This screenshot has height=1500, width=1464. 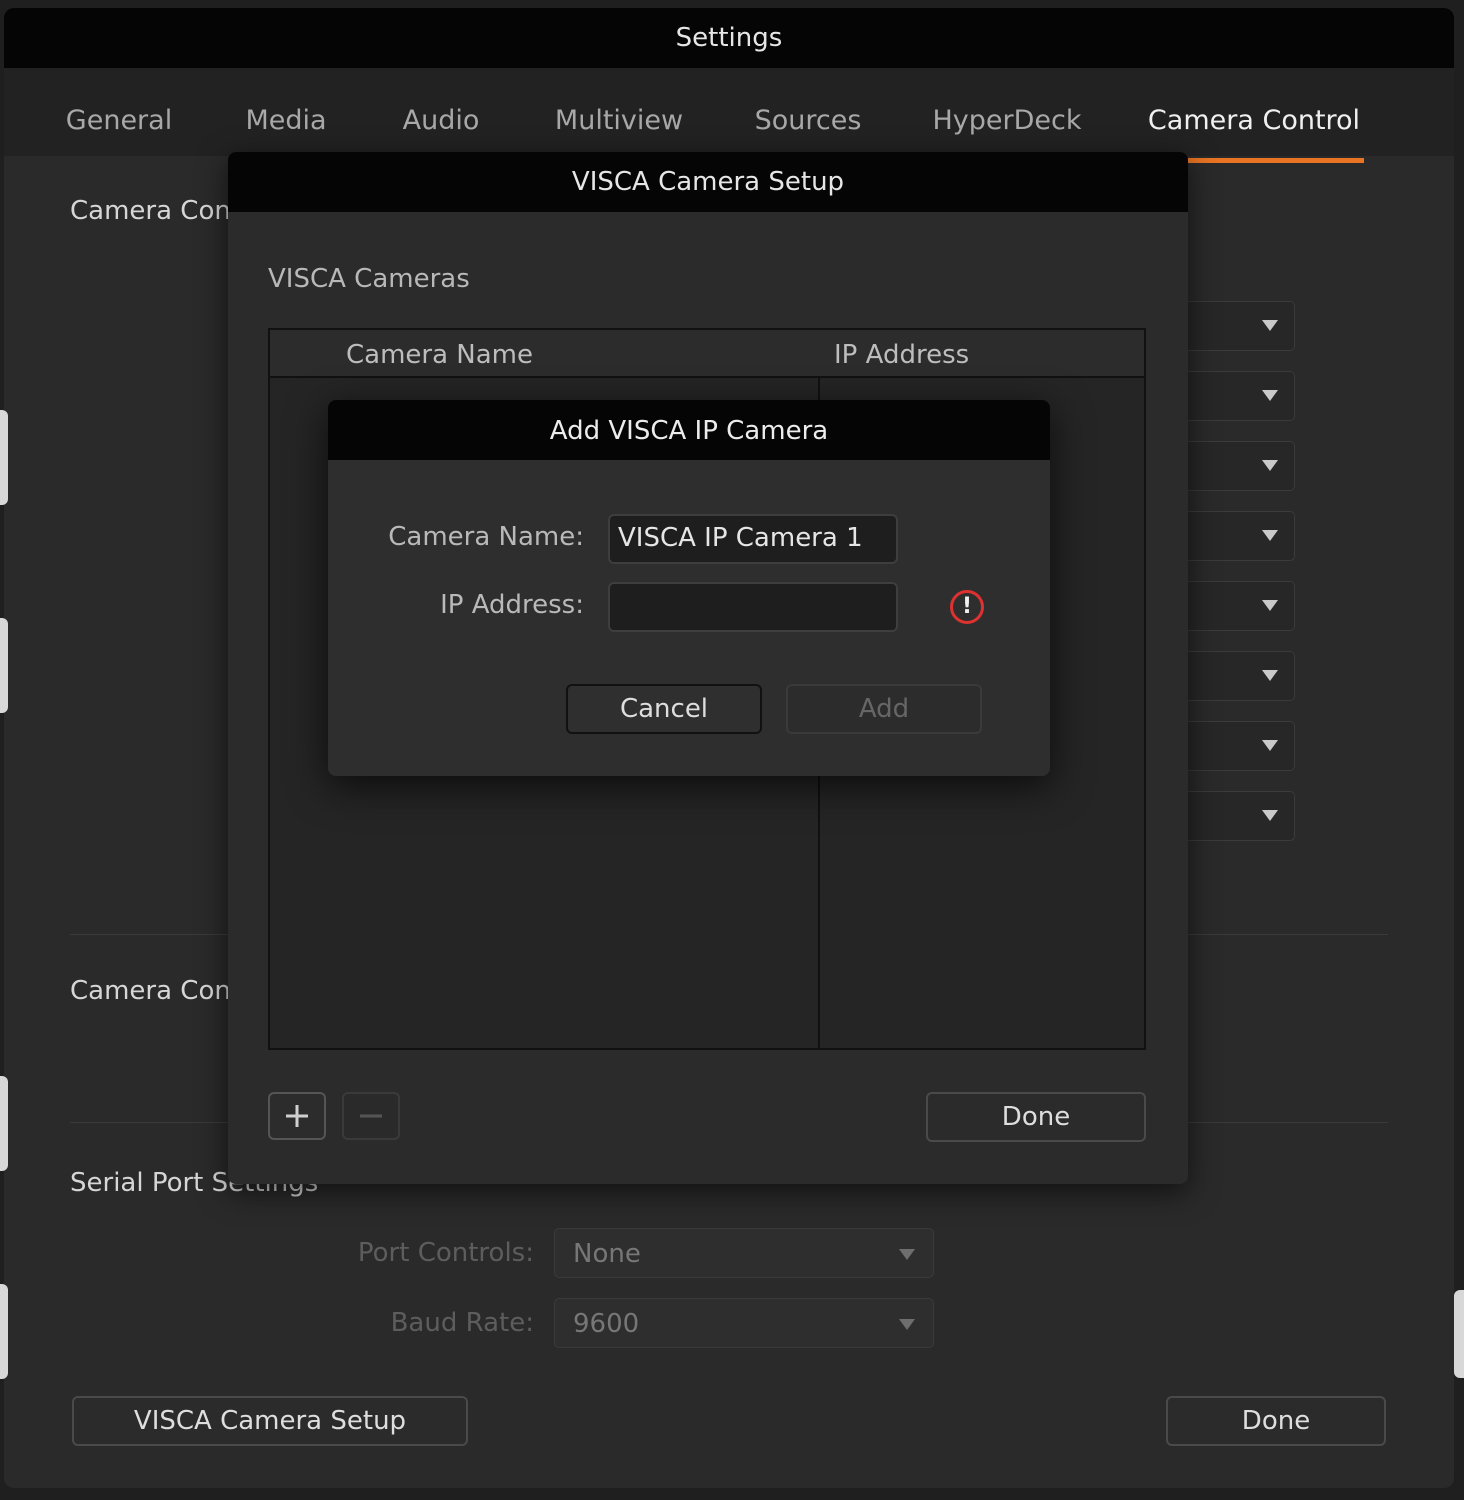 I want to click on tab-audio: Audio, so click(x=441, y=112).